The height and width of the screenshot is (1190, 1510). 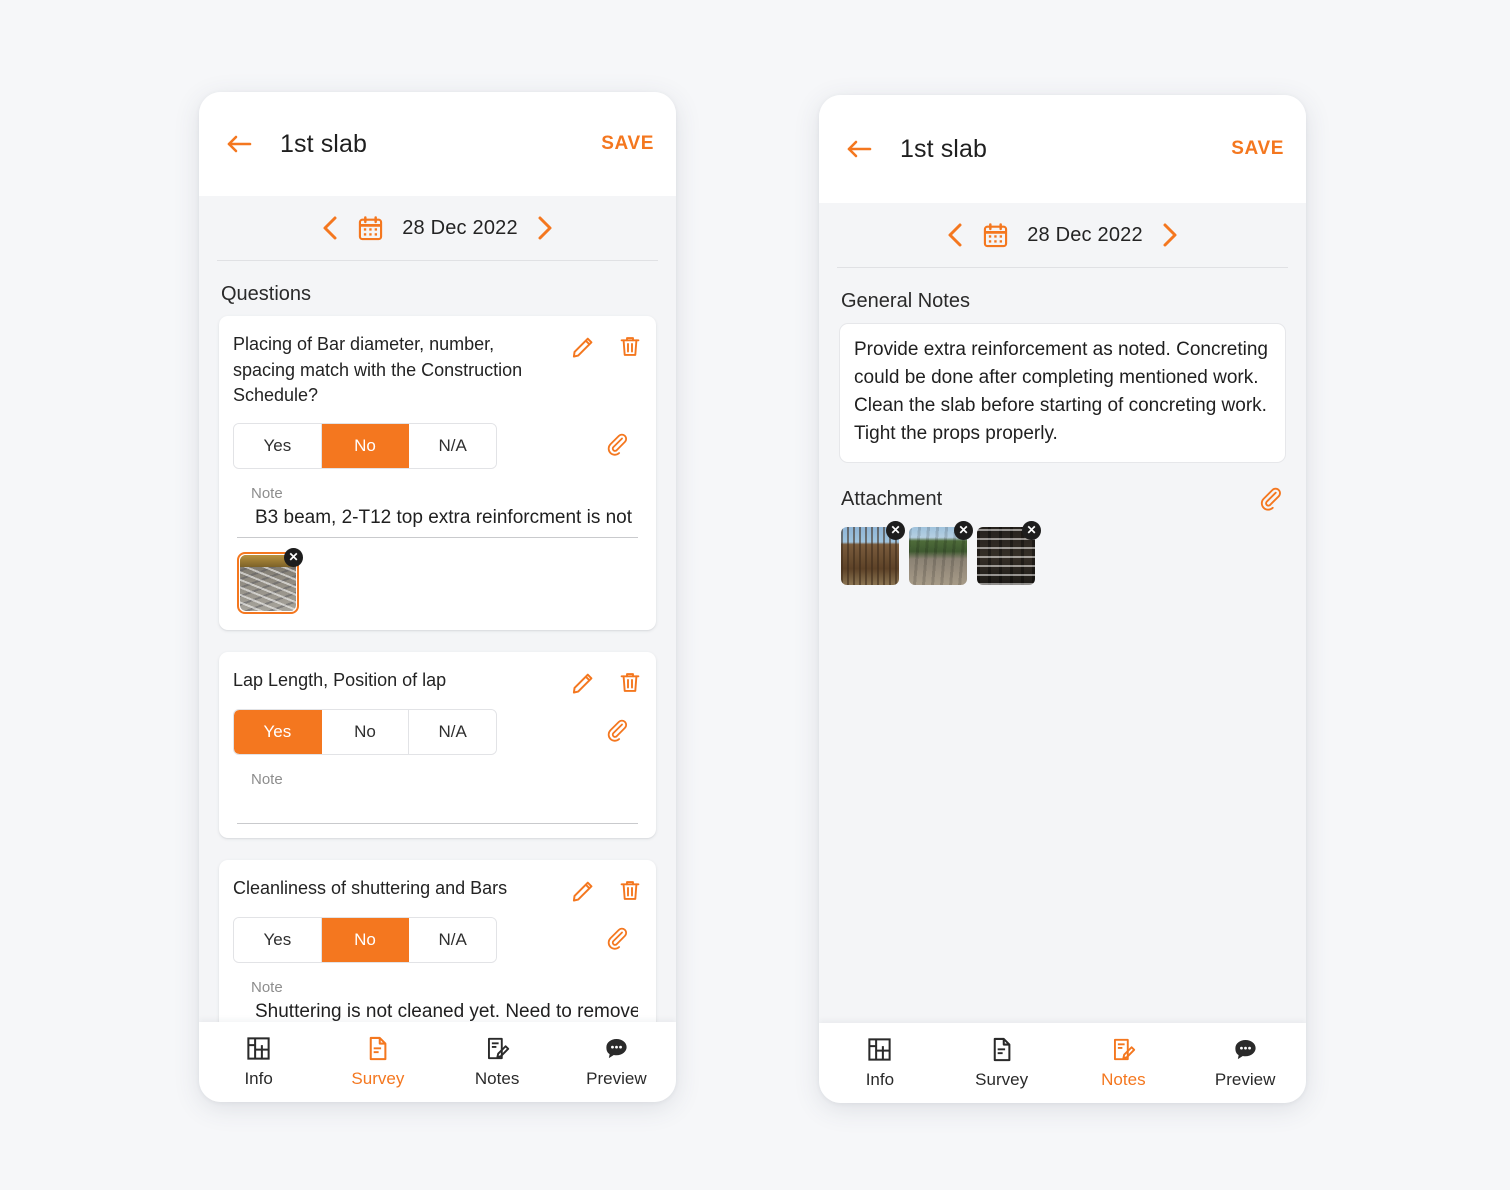 What do you see at coordinates (370, 887) in the screenshot?
I see `question-text: Cleanliness of shuttering and Bars` at bounding box center [370, 887].